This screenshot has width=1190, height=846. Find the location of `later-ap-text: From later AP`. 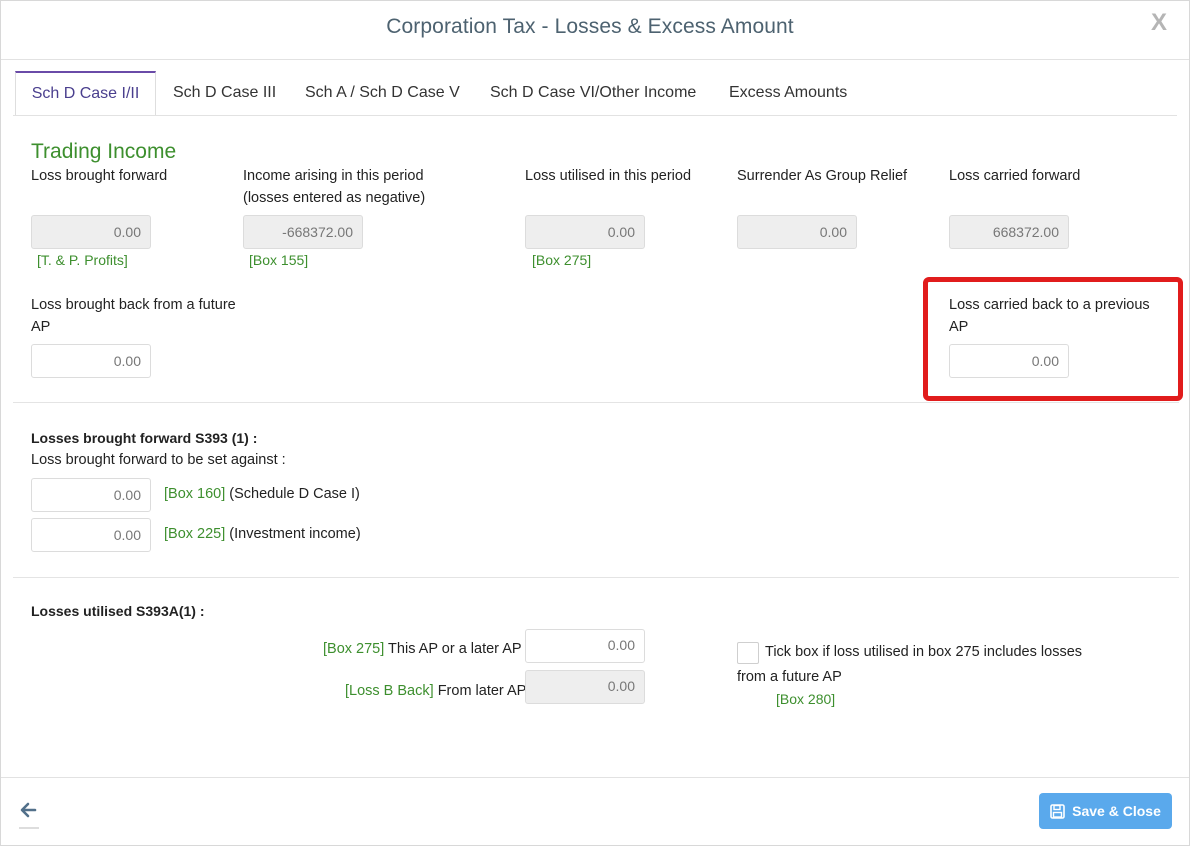

later-ap-text: From later AP is located at coordinates (482, 691).